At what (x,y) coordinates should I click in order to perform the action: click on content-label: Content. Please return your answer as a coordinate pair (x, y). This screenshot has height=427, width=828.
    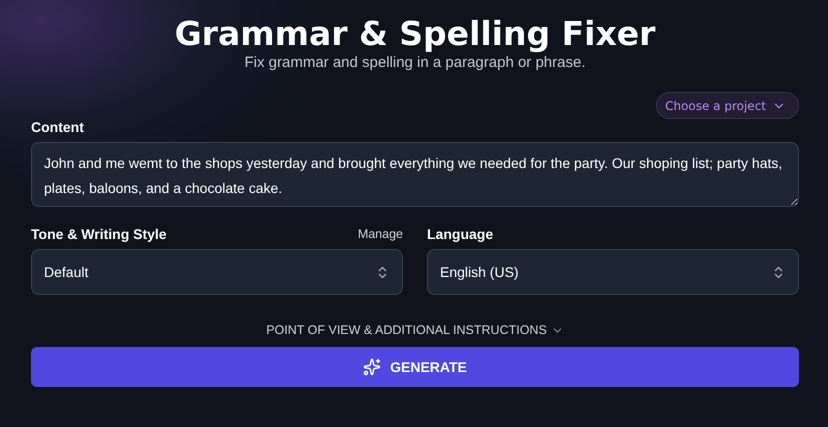
    Looking at the image, I should click on (58, 127).